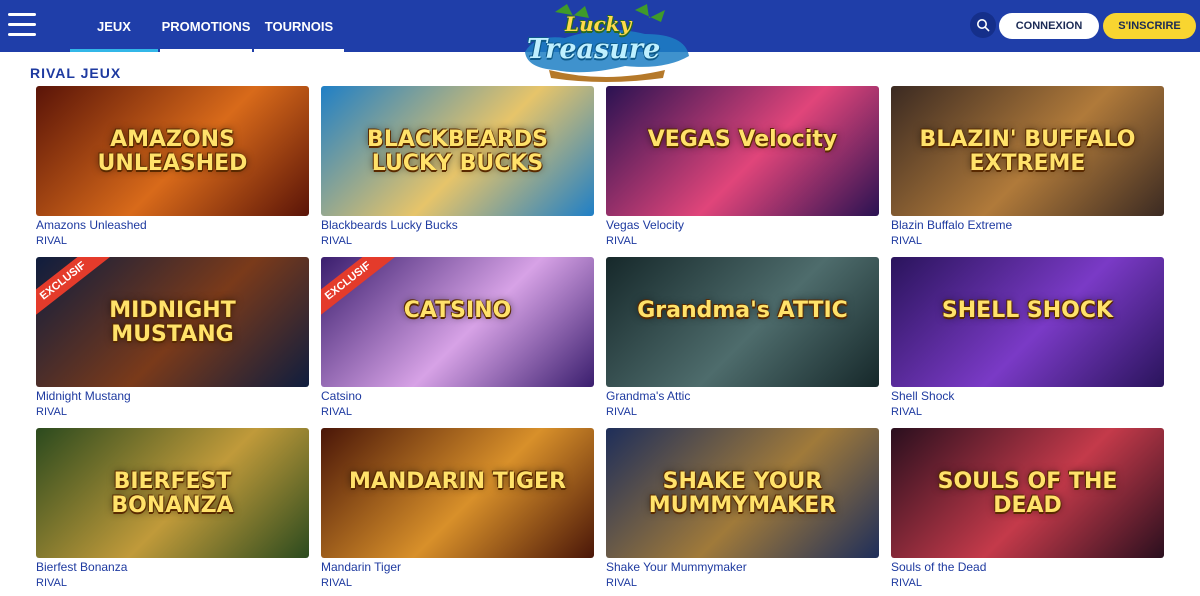  I want to click on game-card: MANDARIN TIGER Mandarin Tiger RIVAL, so click(457, 509).